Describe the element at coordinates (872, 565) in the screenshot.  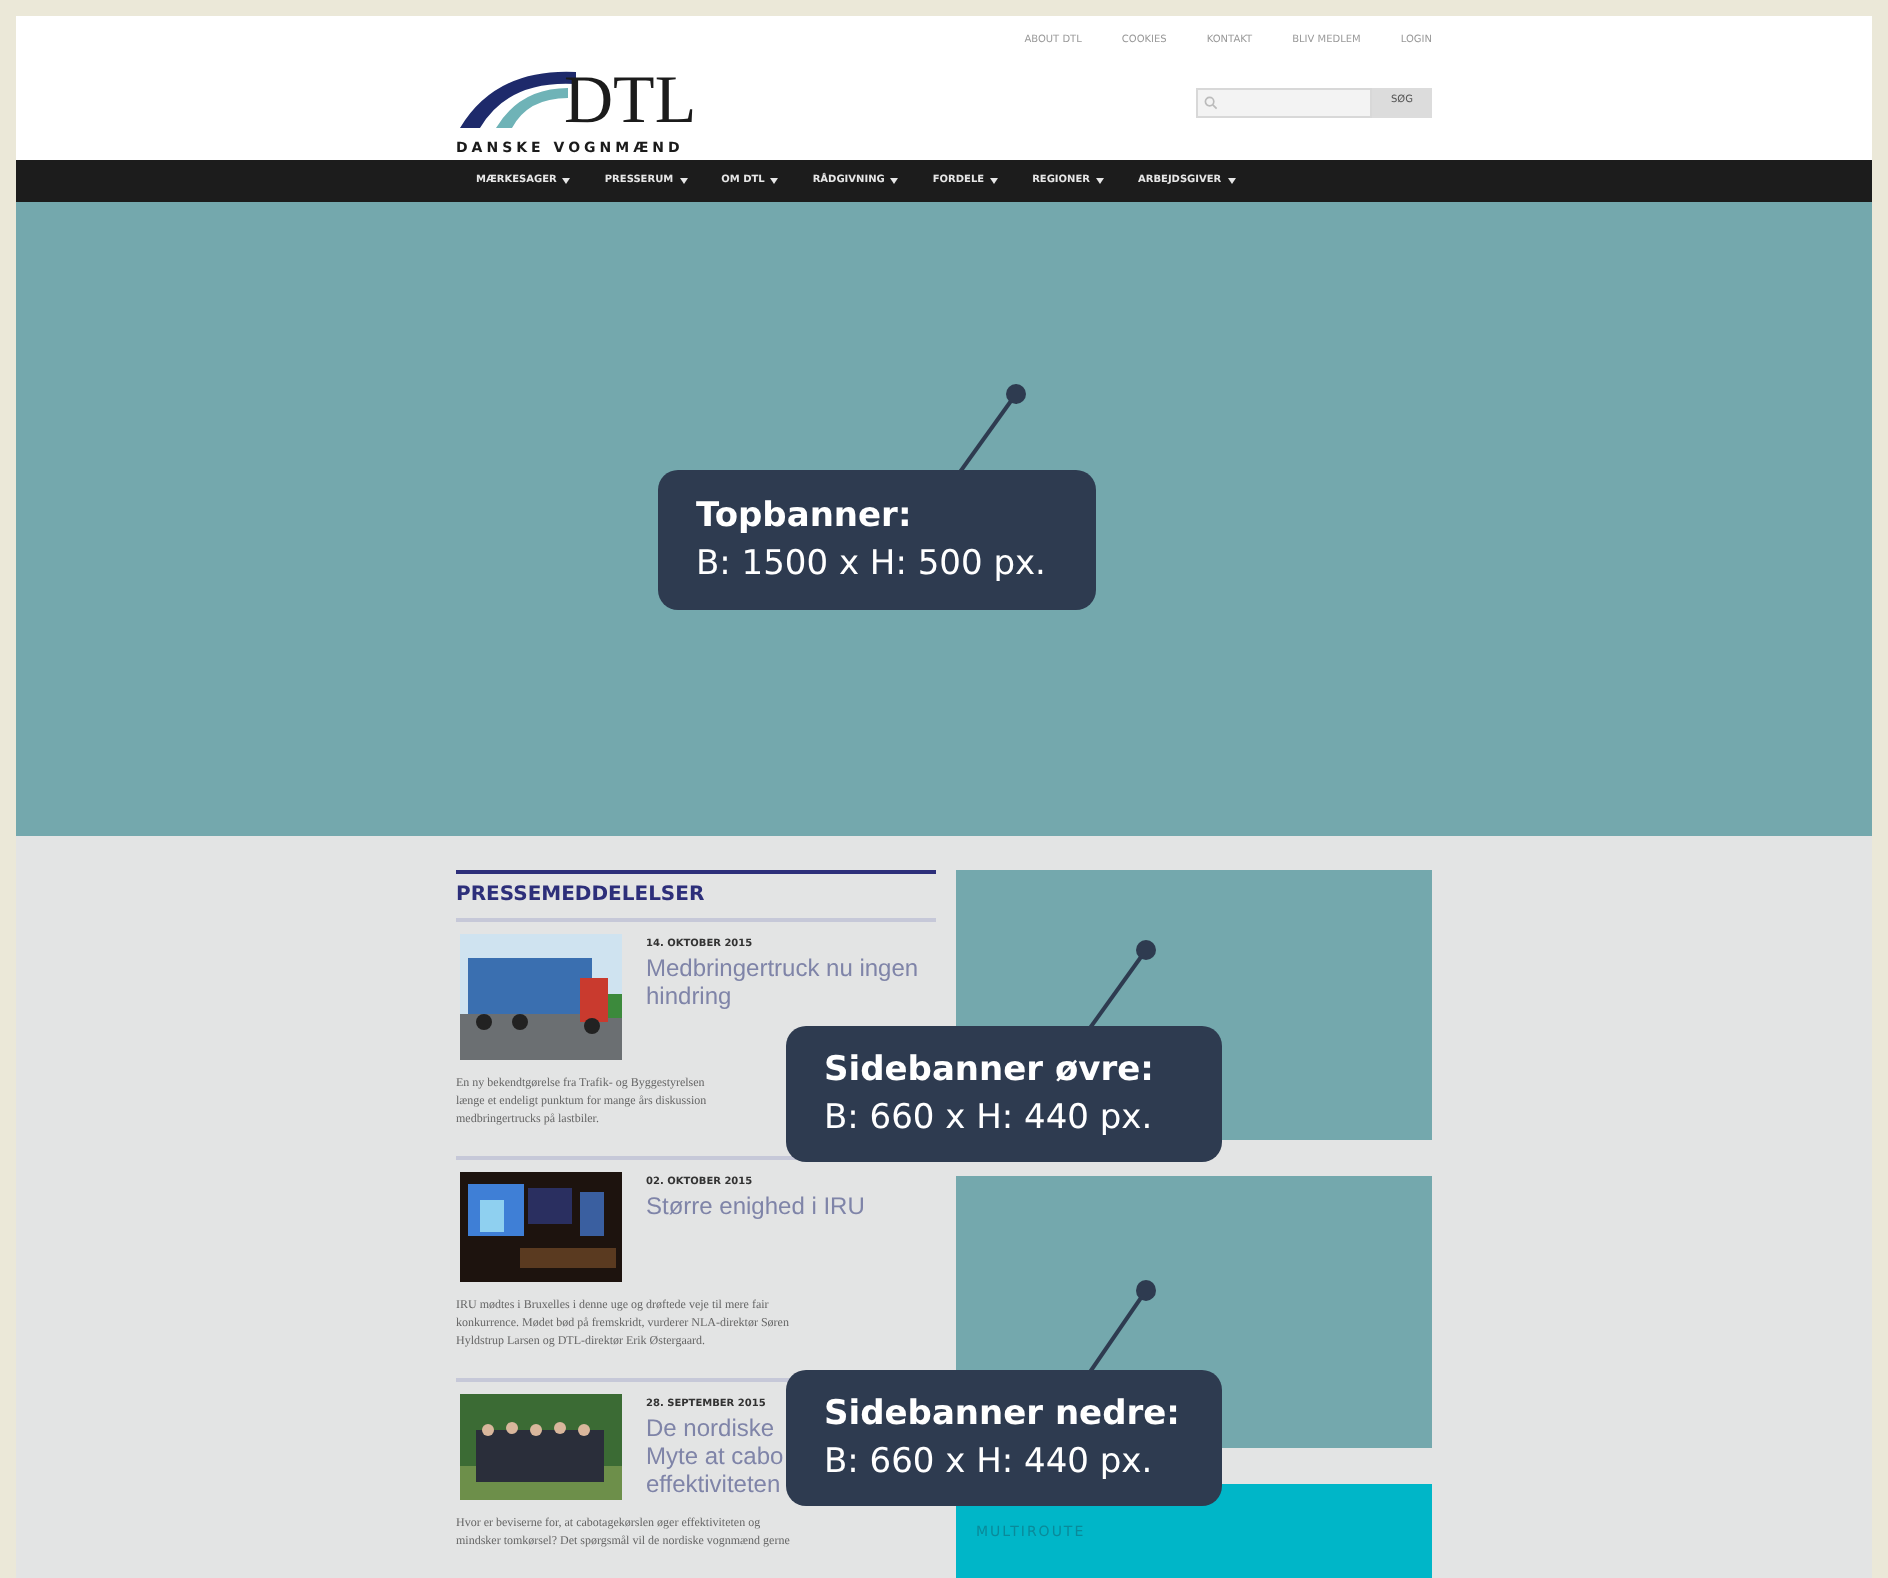
I see `callout-size: B: 1500 x H: 500 px.` at that location.